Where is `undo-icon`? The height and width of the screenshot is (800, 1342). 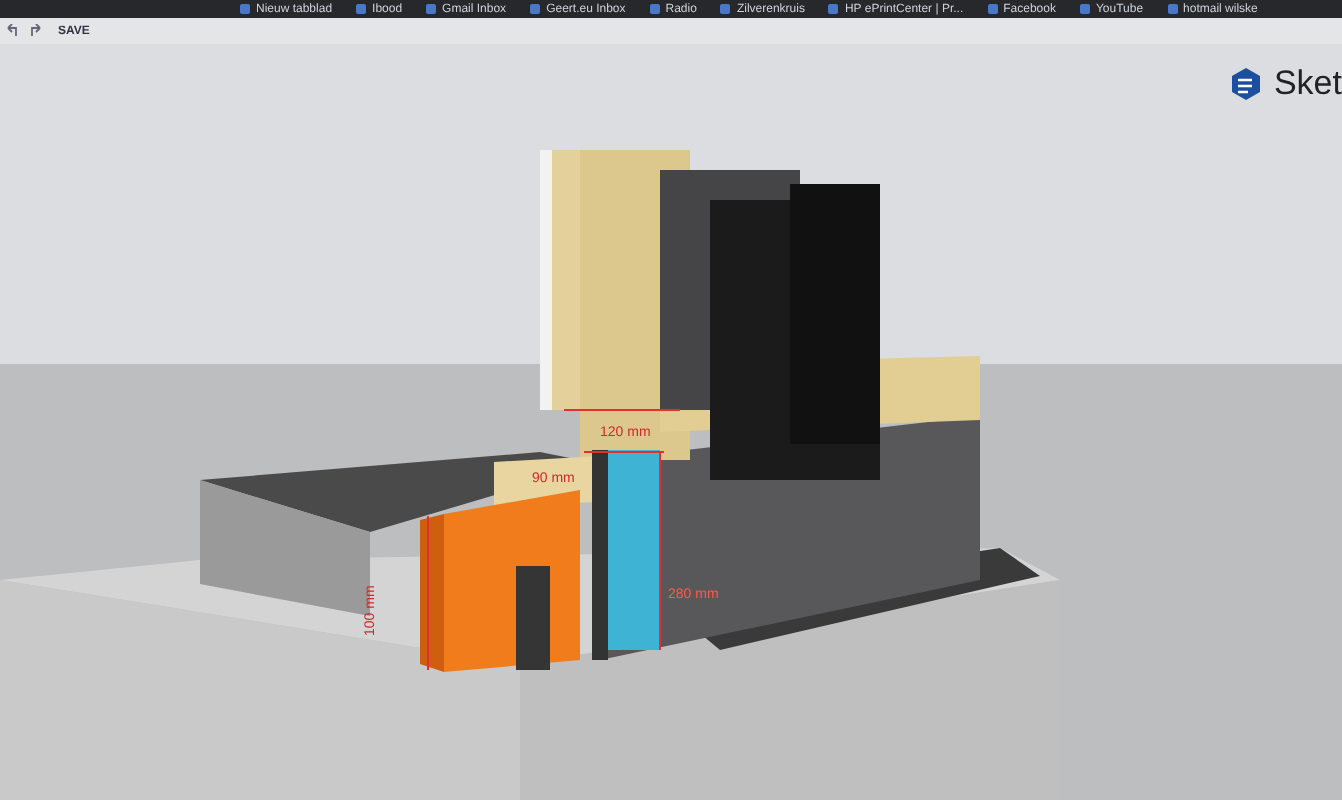
undo-icon is located at coordinates (12, 31).